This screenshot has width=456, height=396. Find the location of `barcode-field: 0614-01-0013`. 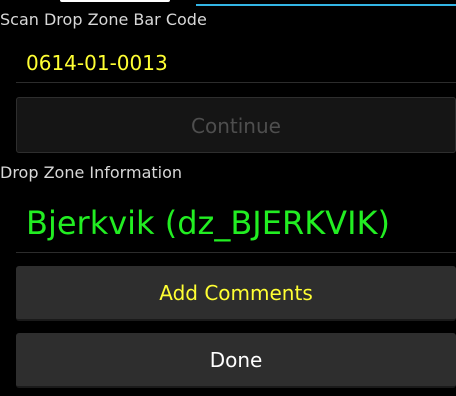

barcode-field: 0614-01-0013 is located at coordinates (236, 63).